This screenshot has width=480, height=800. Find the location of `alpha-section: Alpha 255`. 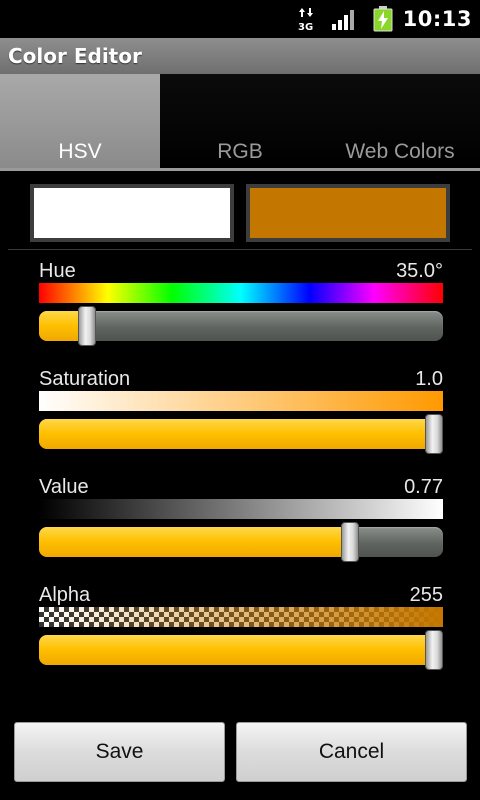

alpha-section: Alpha 255 is located at coordinates (241, 626).